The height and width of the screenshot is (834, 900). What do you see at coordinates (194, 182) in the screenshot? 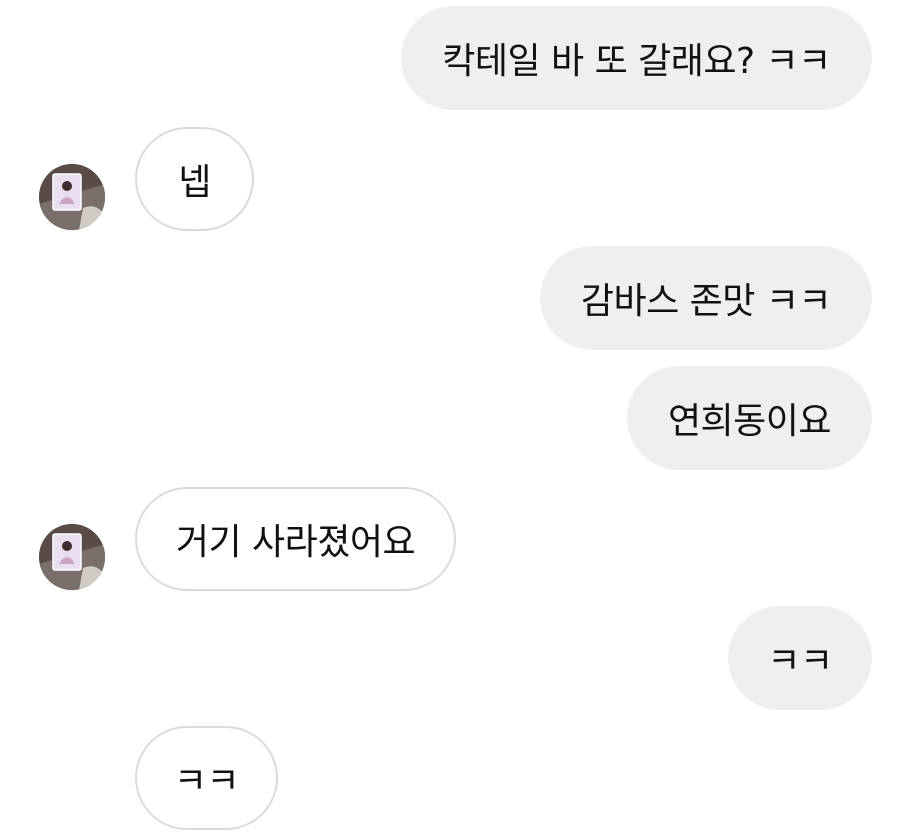
I see `message-text: 넵` at bounding box center [194, 182].